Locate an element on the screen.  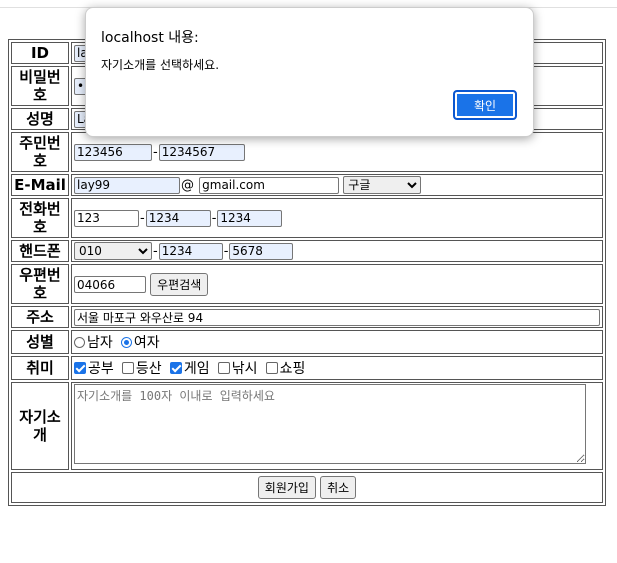
hobby-shopping-label: 쇼핑 is located at coordinates (292, 369).